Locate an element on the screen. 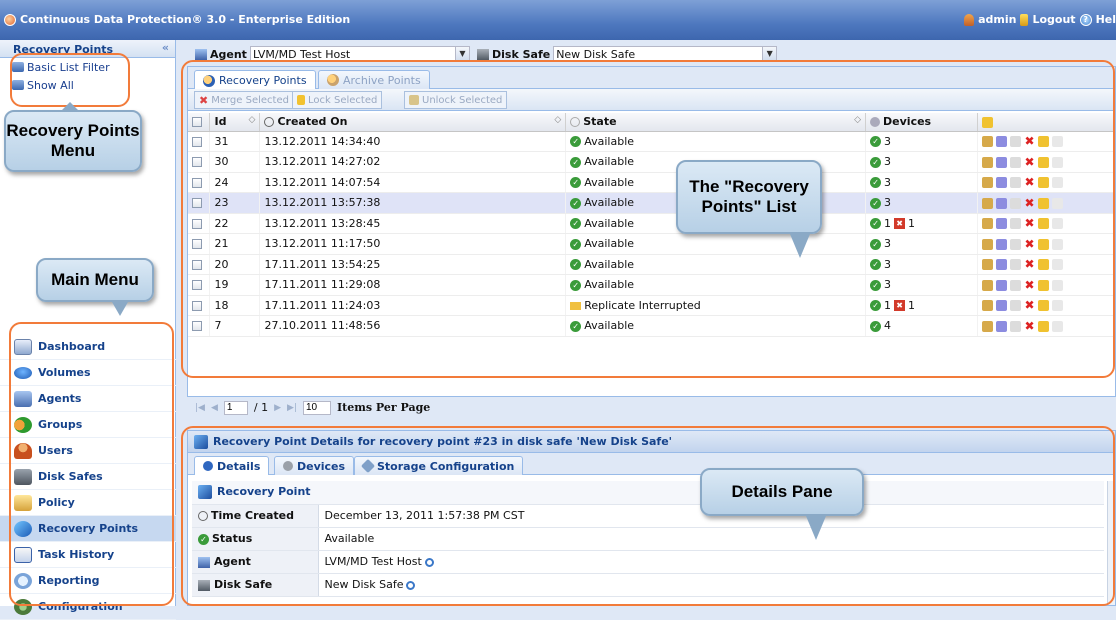  menu-item-agents: Agents is located at coordinates (88, 399).